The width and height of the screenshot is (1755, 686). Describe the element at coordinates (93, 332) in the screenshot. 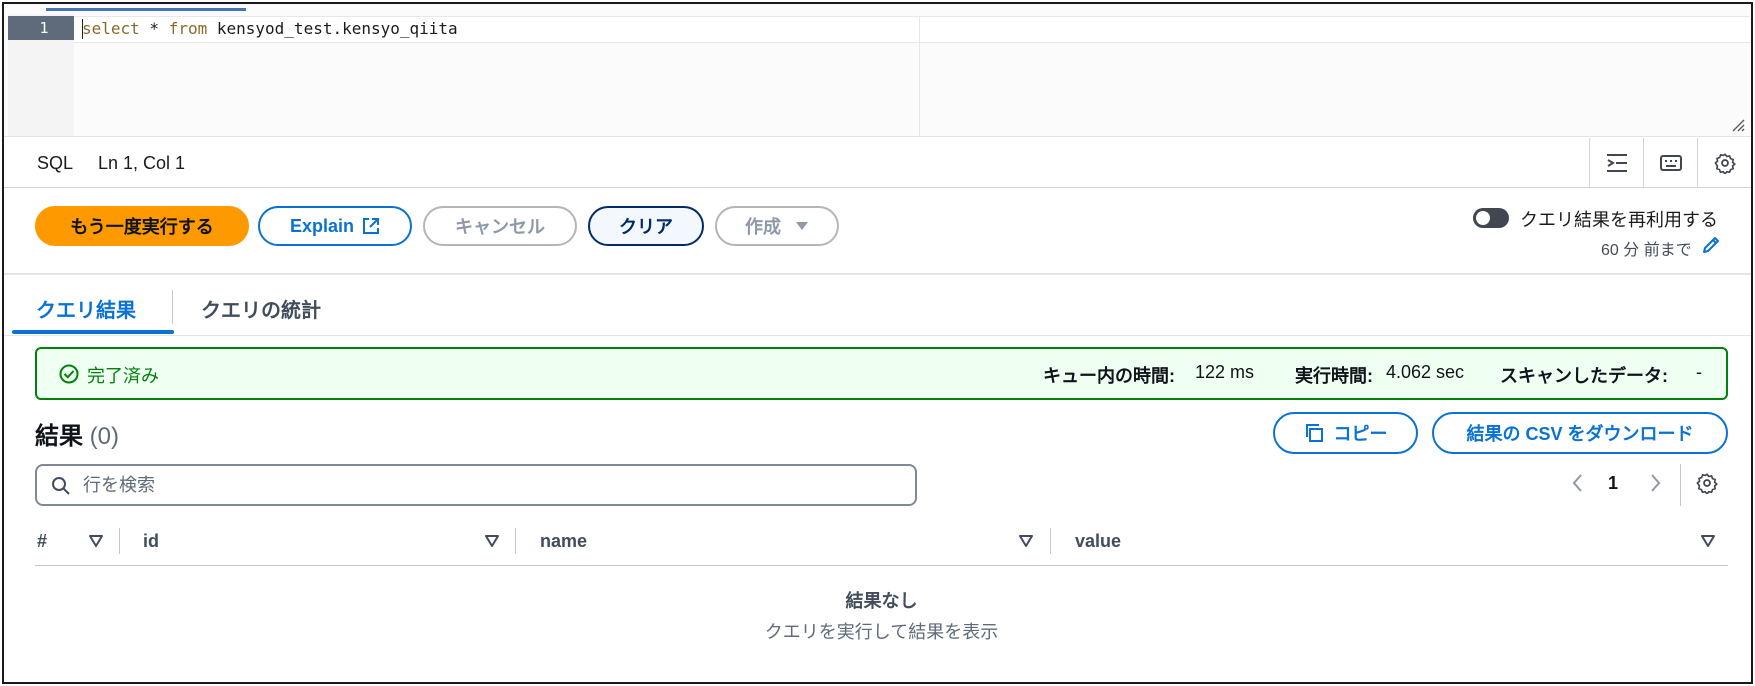

I see `active-tab-indicator` at that location.